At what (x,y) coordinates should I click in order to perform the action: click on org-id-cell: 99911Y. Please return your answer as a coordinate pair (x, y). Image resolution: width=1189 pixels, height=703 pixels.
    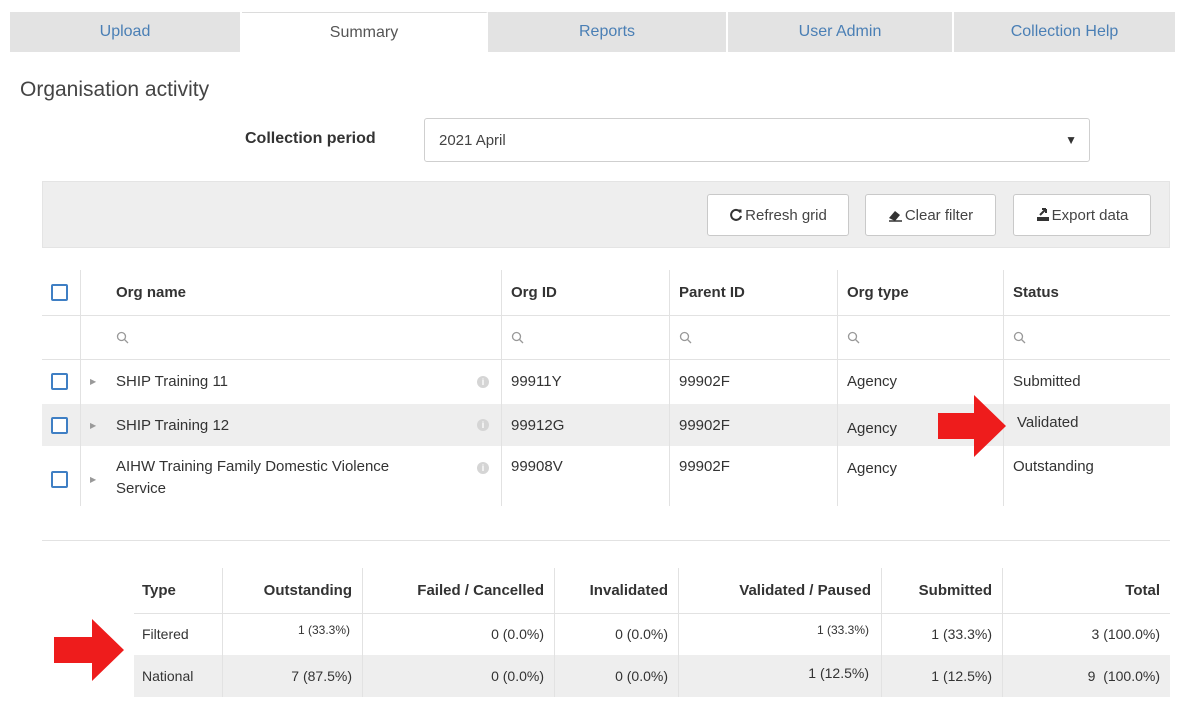
    Looking at the image, I should click on (536, 381).